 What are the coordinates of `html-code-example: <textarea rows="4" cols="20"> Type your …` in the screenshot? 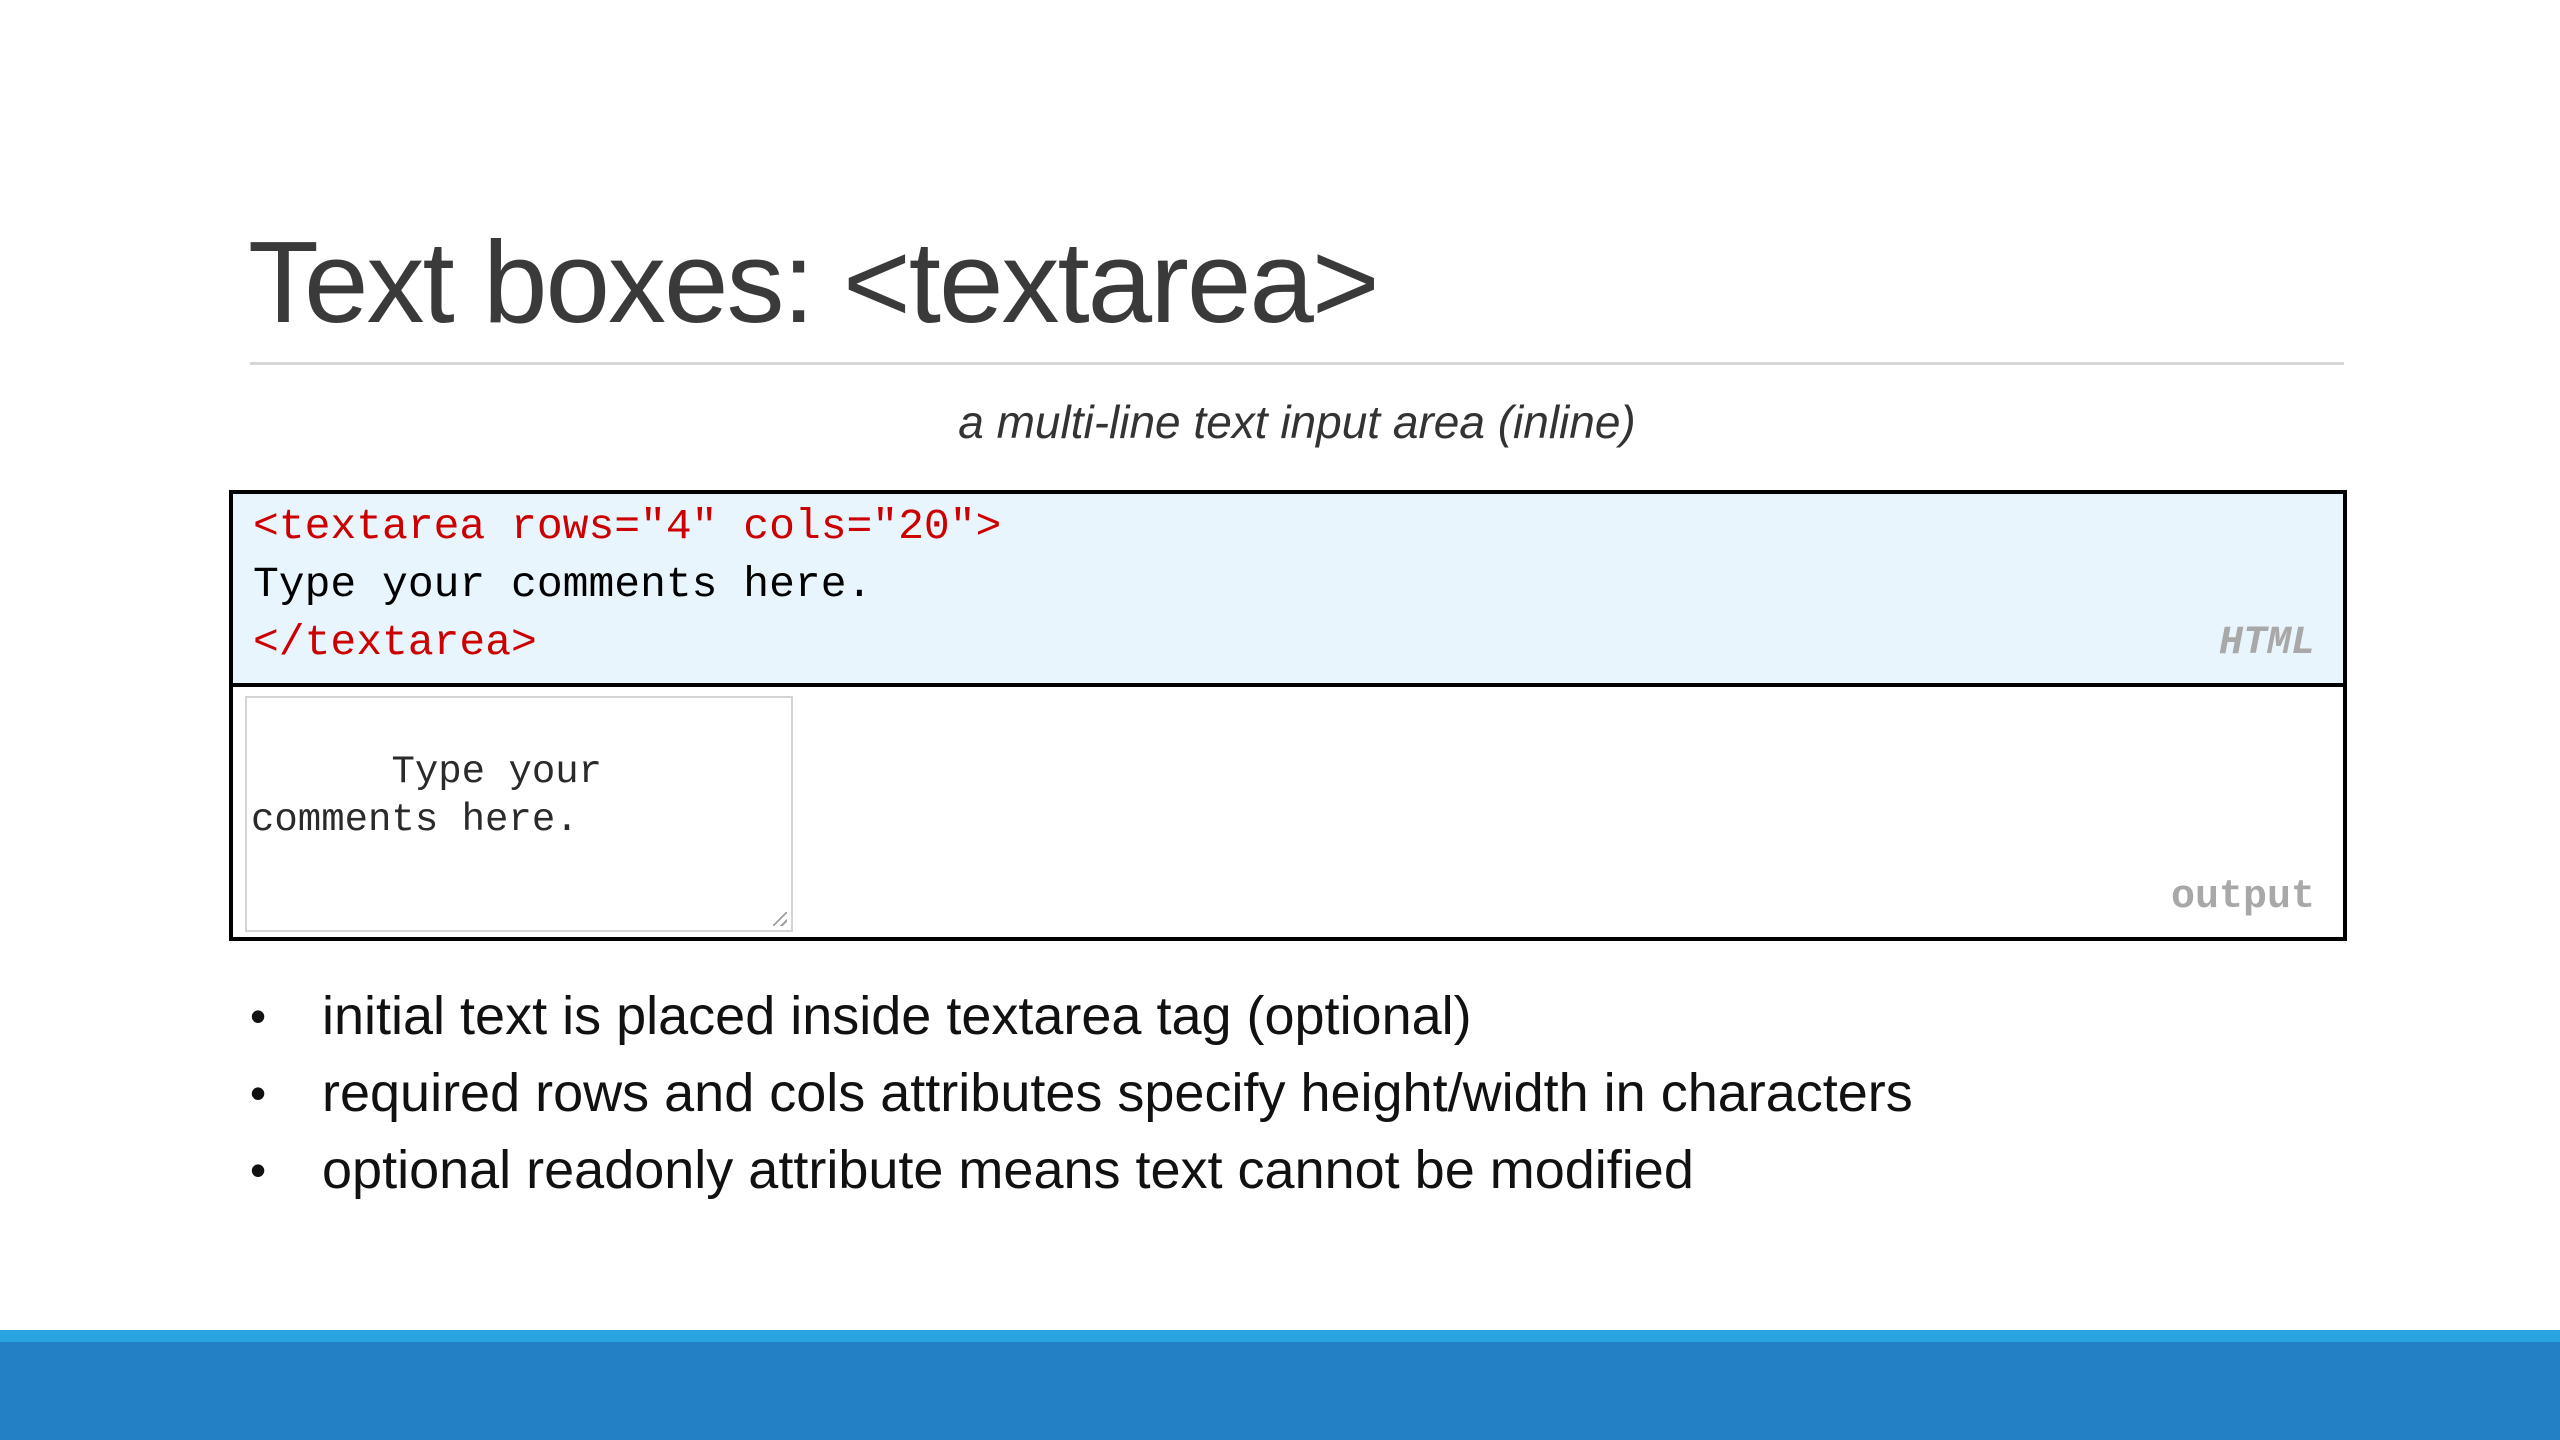 It's located at (1288, 588).